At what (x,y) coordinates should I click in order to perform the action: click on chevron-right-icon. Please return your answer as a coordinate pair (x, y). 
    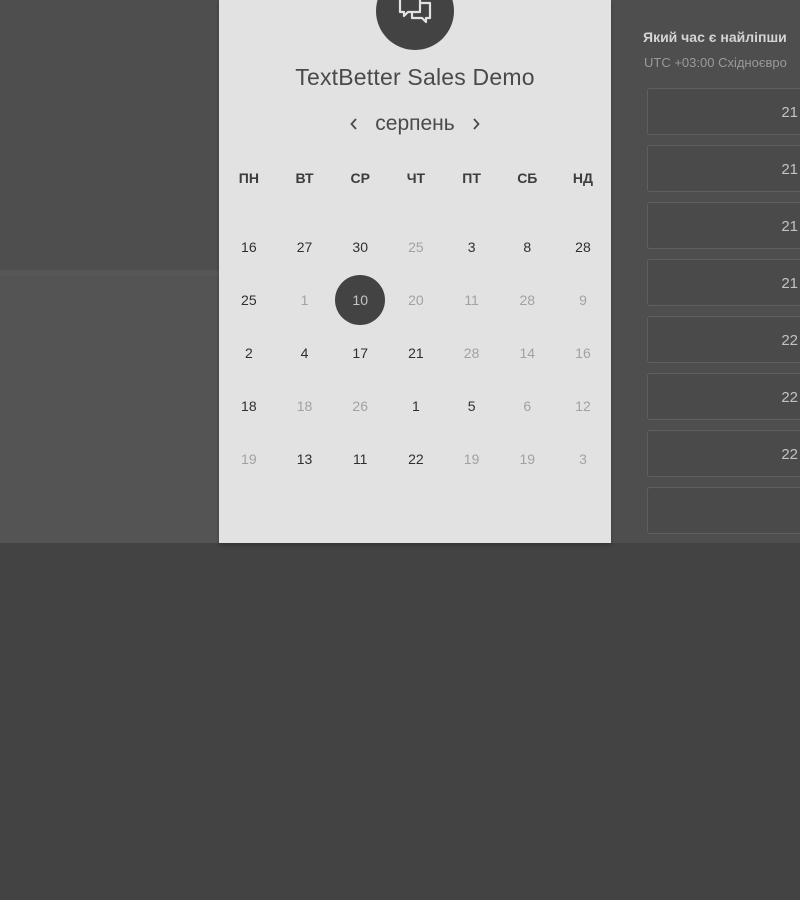
    Looking at the image, I should click on (476, 124).